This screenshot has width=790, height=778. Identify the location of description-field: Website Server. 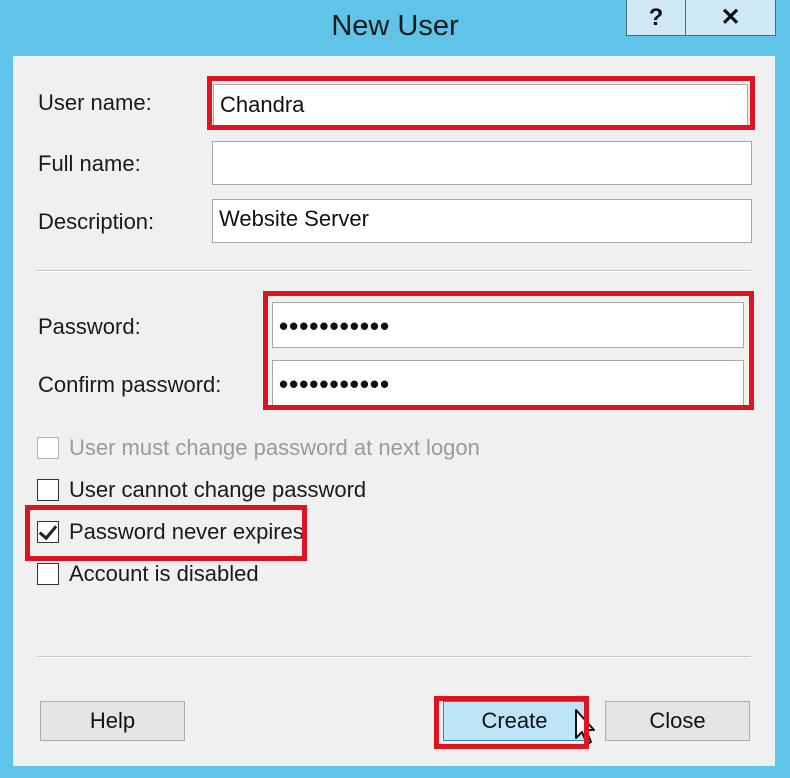
(482, 221).